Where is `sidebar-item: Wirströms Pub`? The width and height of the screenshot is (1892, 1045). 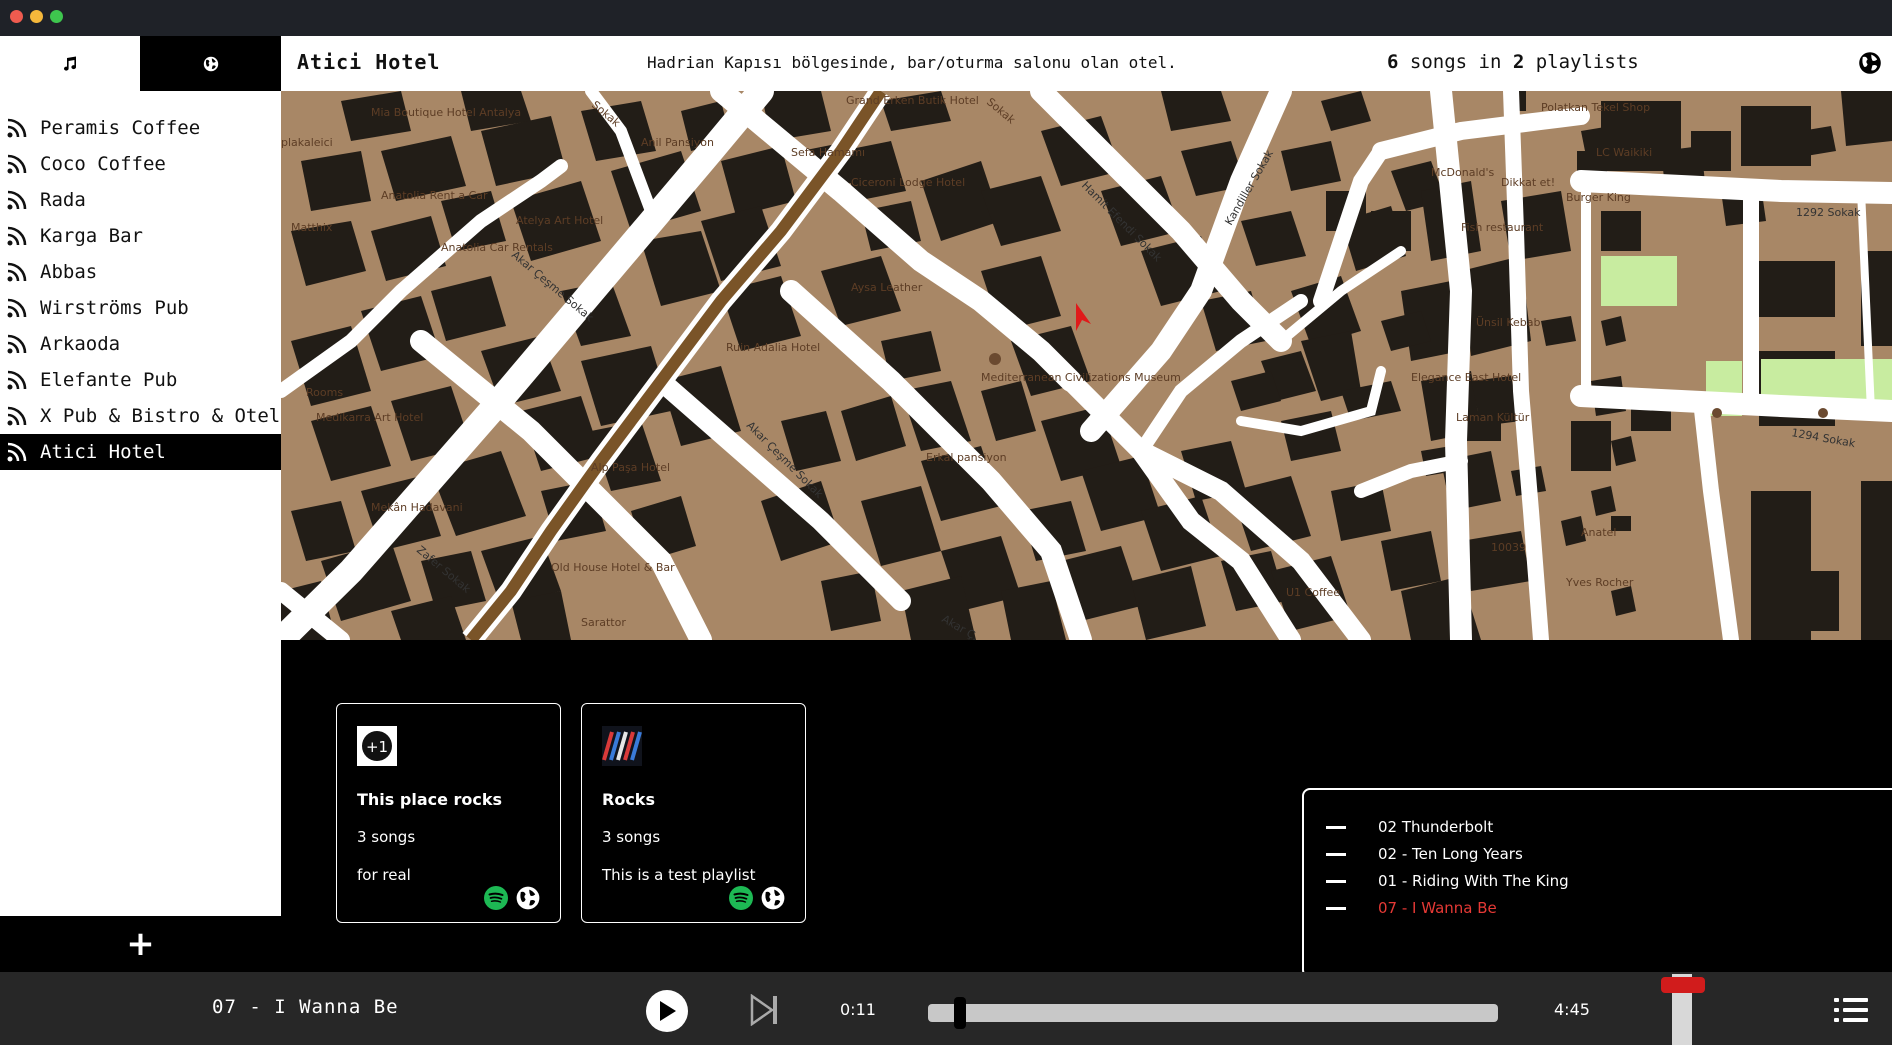
sidebar-item: Wirströms Pub is located at coordinates (140, 308).